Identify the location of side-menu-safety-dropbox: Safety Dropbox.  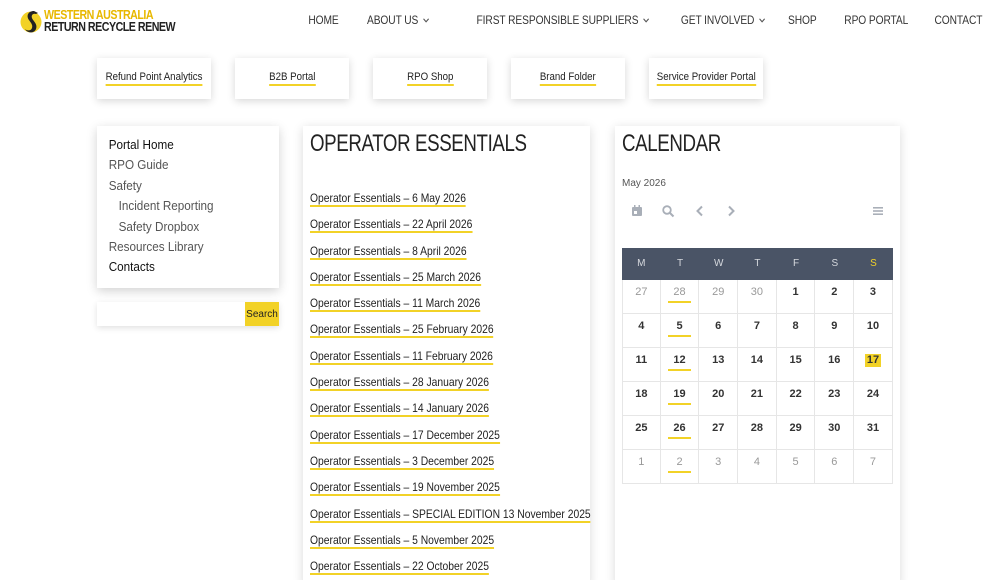
(179, 227).